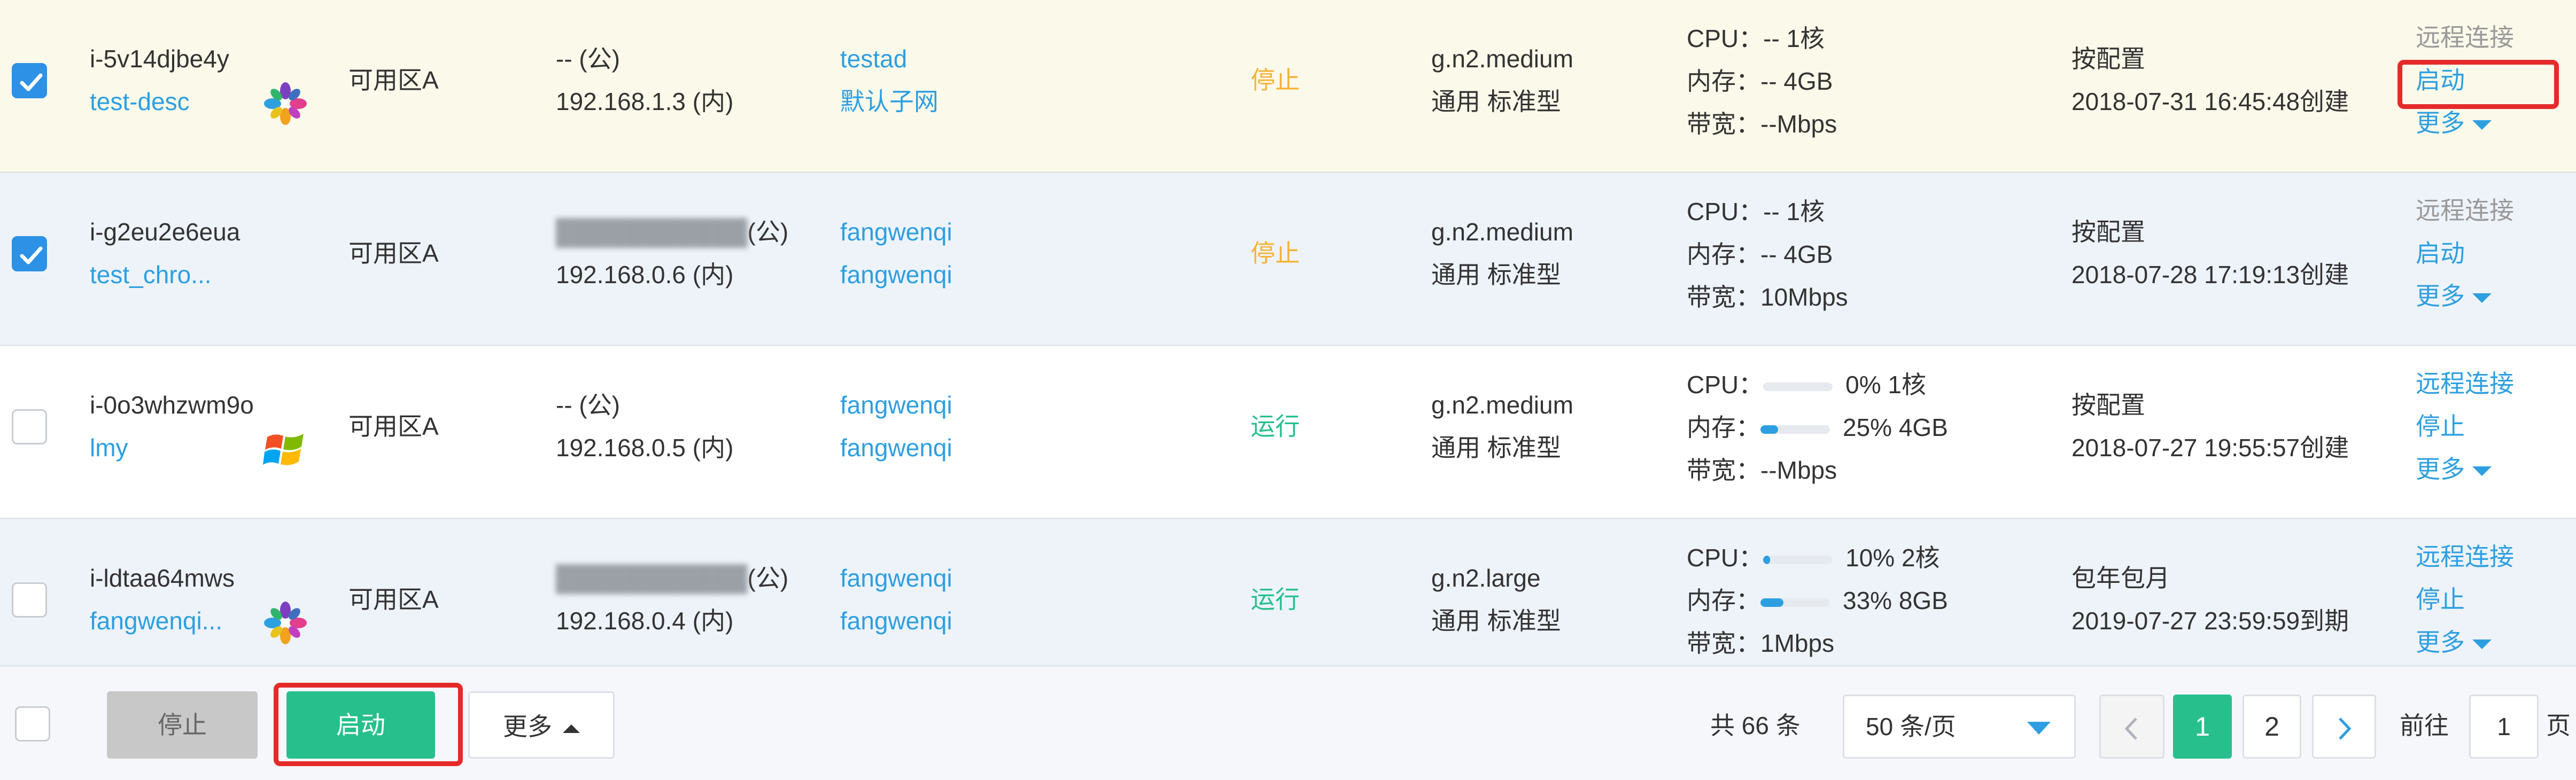 The image size is (2576, 780). What do you see at coordinates (2202, 727) in the screenshot?
I see `page-1-button: 1` at bounding box center [2202, 727].